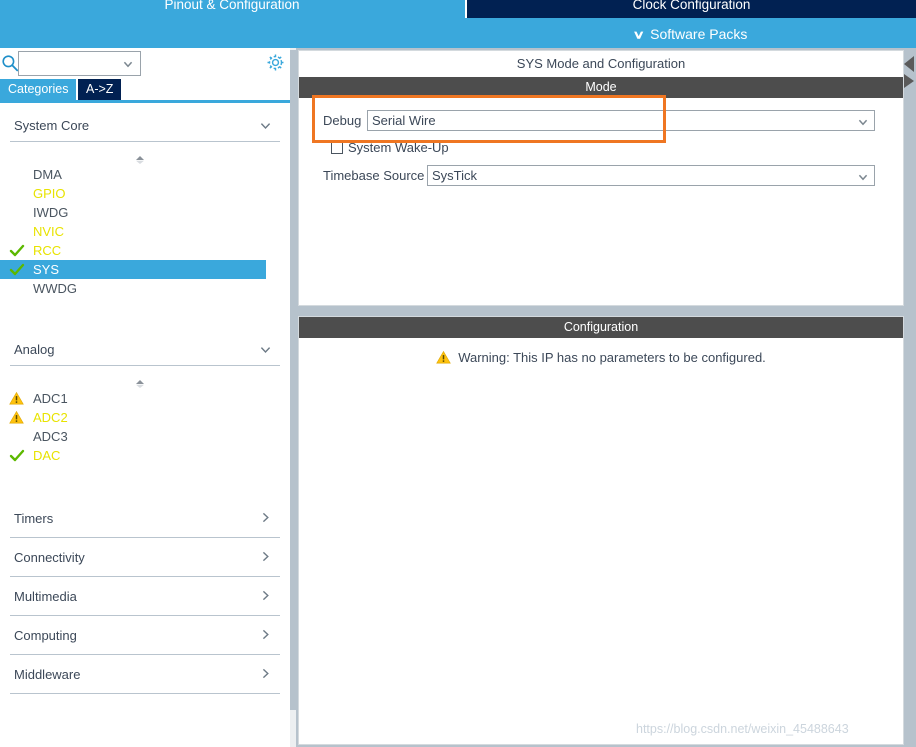  Describe the element at coordinates (337, 148) in the screenshot. I see `system-wake-up-checkbox` at that location.